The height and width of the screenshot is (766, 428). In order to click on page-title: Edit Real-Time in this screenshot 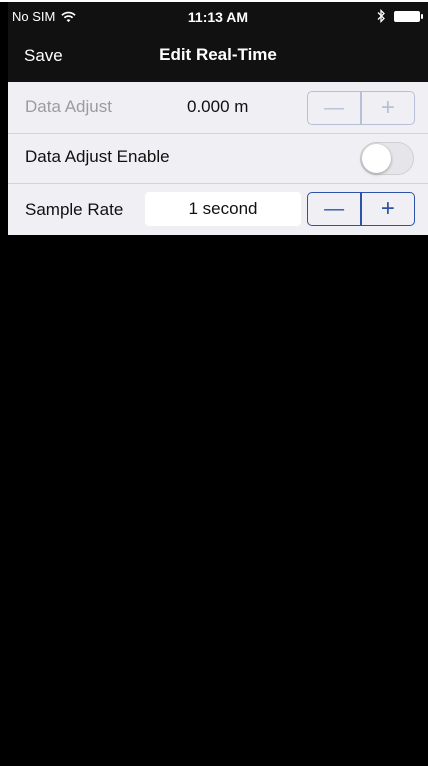, I will do `click(218, 54)`.